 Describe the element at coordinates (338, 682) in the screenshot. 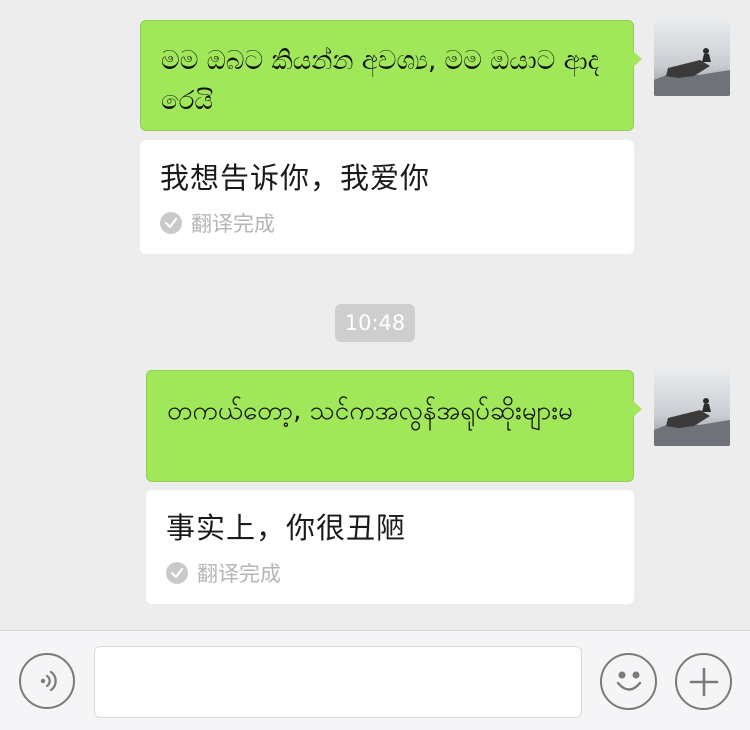

I see `message-input` at that location.